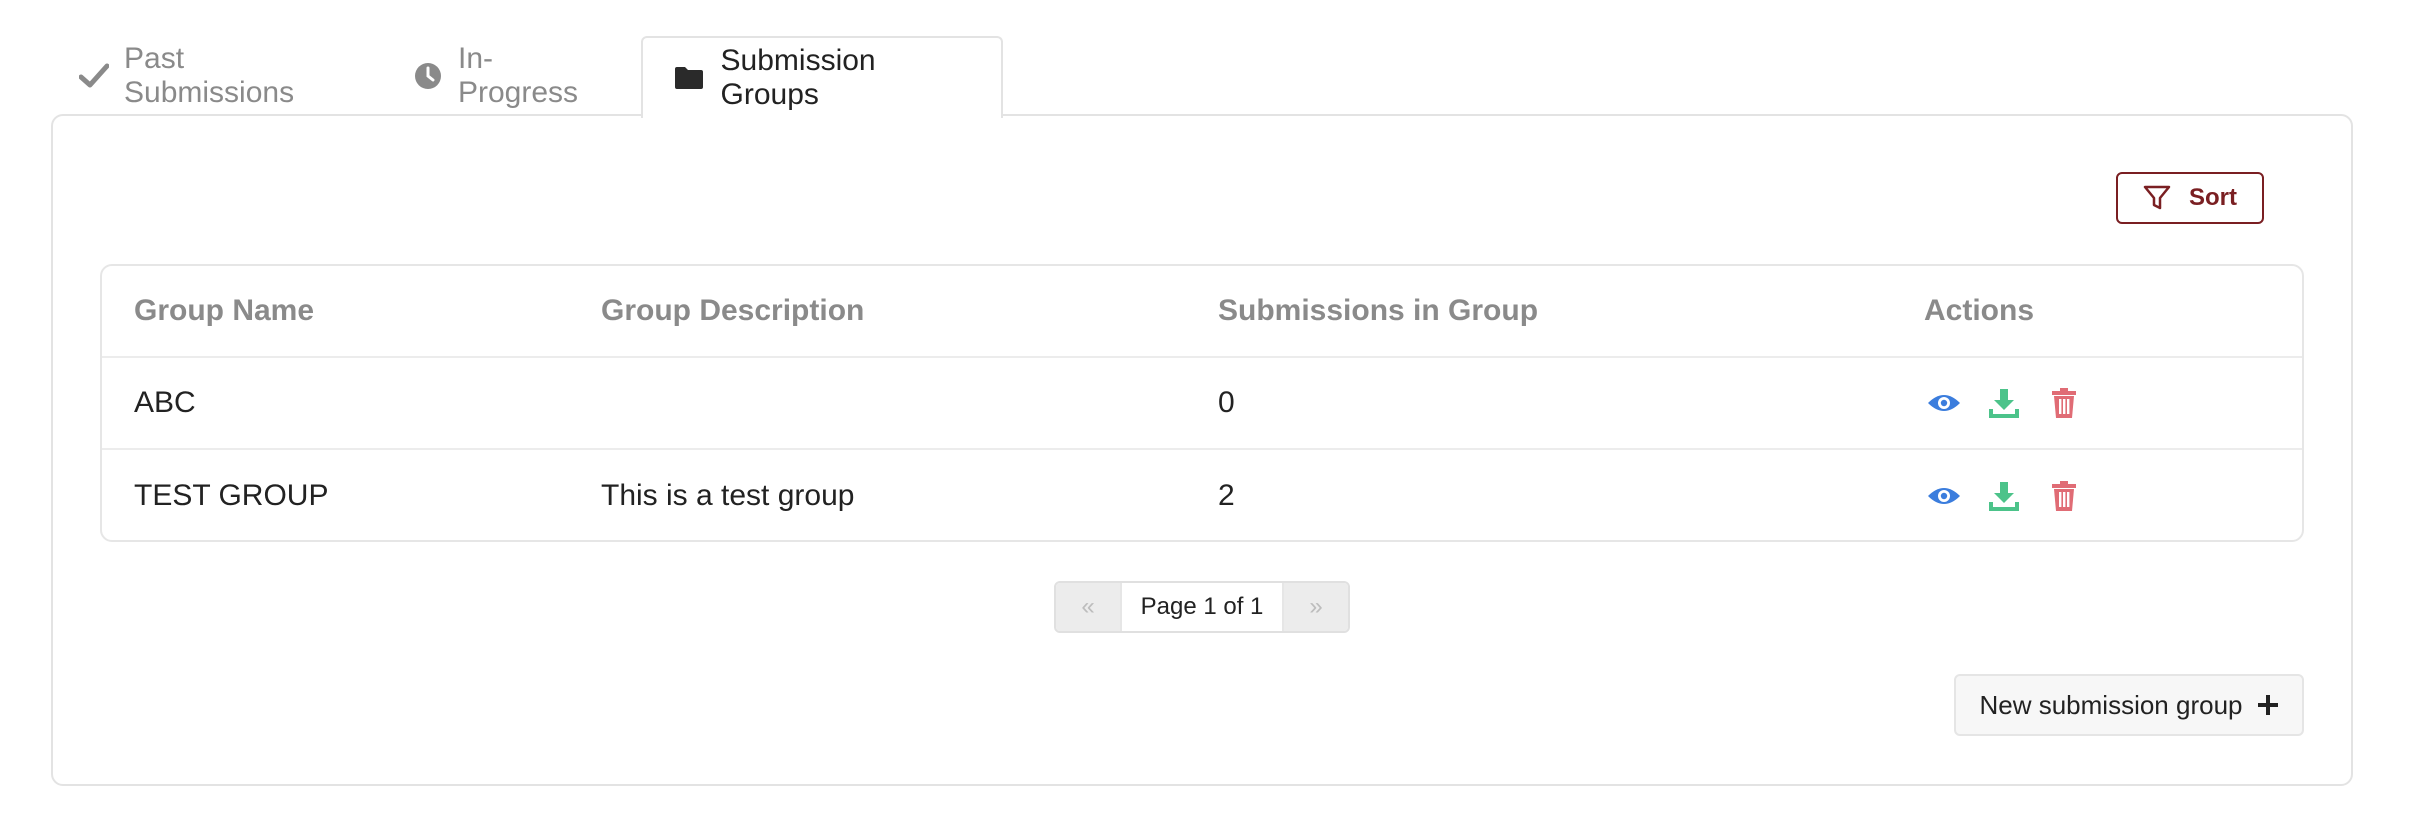 The height and width of the screenshot is (838, 2410). I want to click on sort-button: Sort, so click(2190, 198).